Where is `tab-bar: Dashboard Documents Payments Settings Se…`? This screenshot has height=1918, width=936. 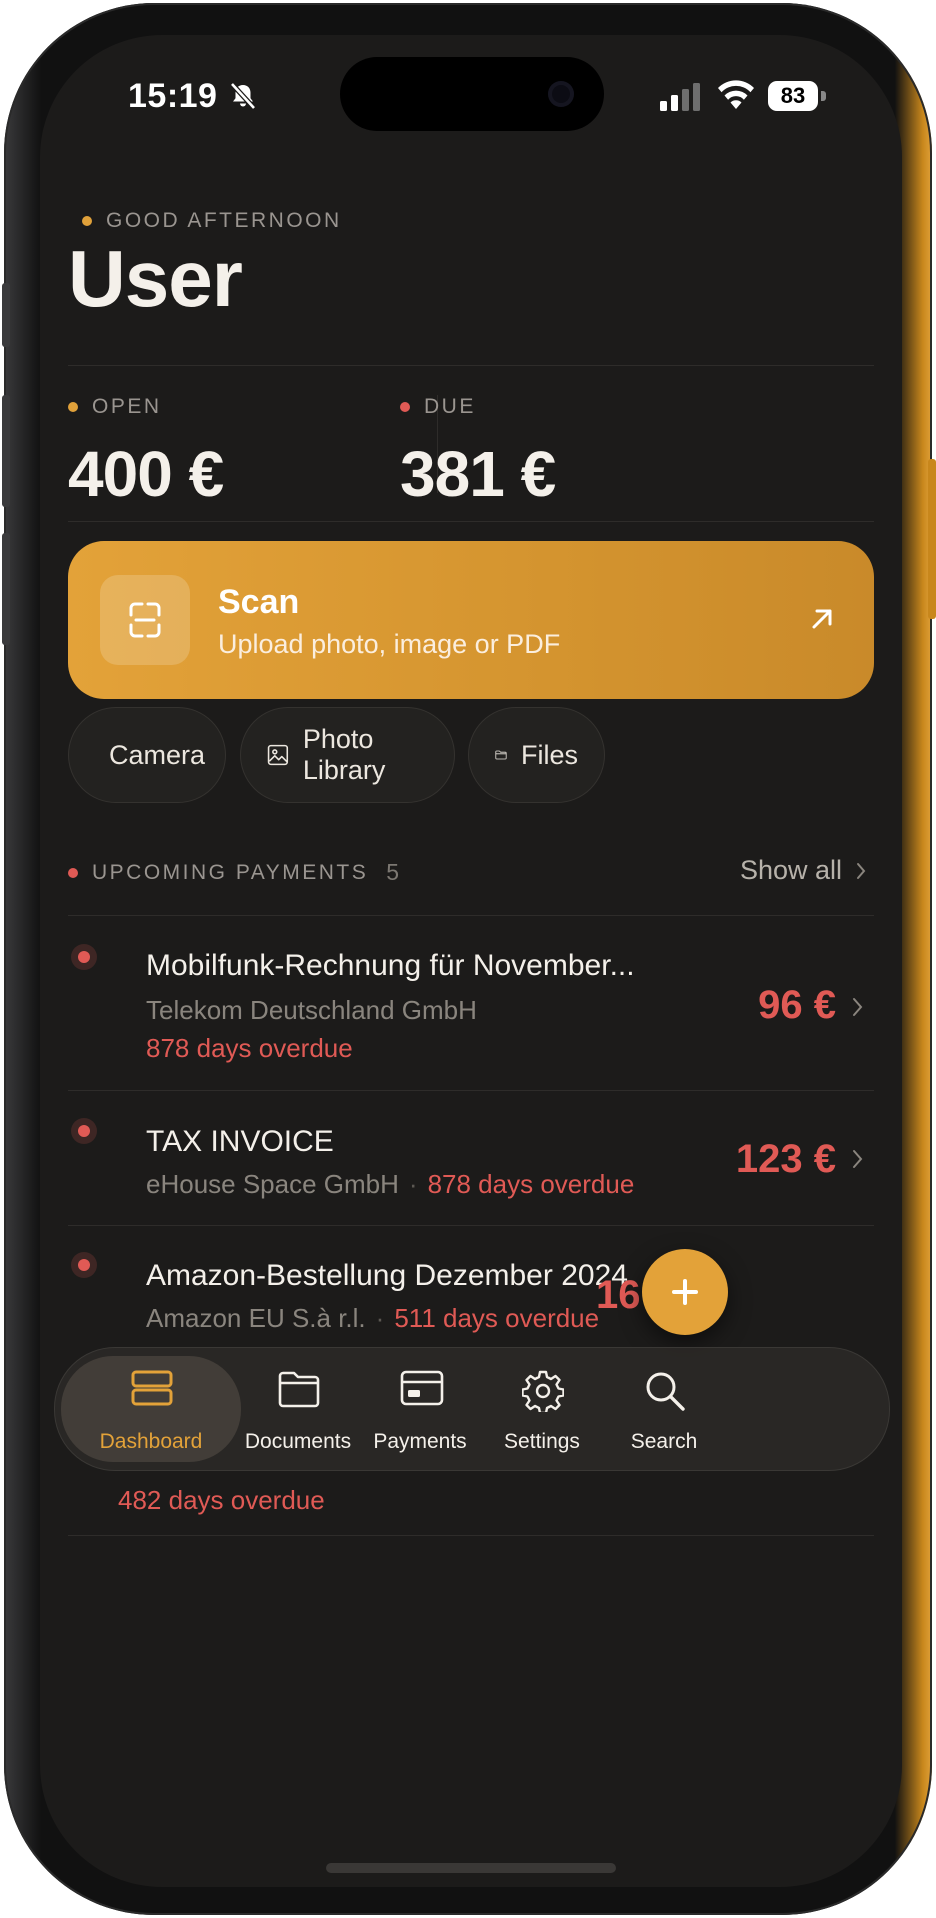 tab-bar: Dashboard Documents Payments Settings Se… is located at coordinates (472, 1409).